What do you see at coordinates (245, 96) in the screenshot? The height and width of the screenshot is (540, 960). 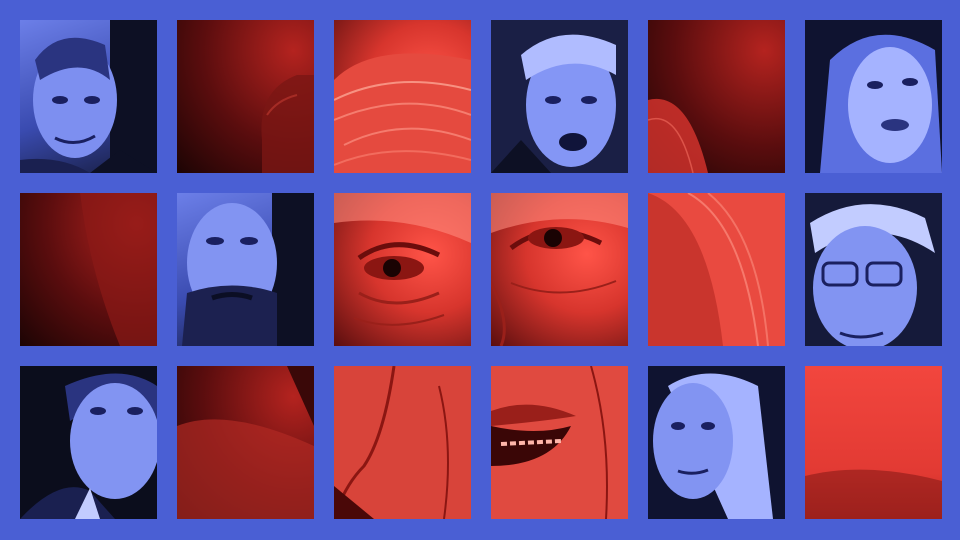 I see `abstract-red-dark` at bounding box center [245, 96].